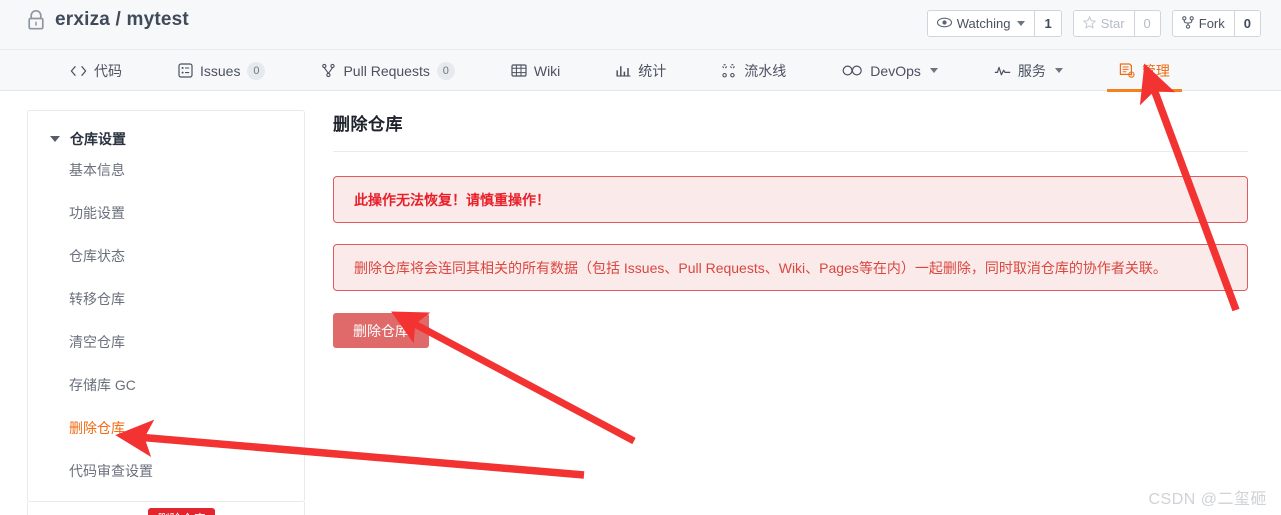 Image resolution: width=1281 pixels, height=515 pixels. Describe the element at coordinates (328, 70) in the screenshot. I see `pull-request-icon` at that location.